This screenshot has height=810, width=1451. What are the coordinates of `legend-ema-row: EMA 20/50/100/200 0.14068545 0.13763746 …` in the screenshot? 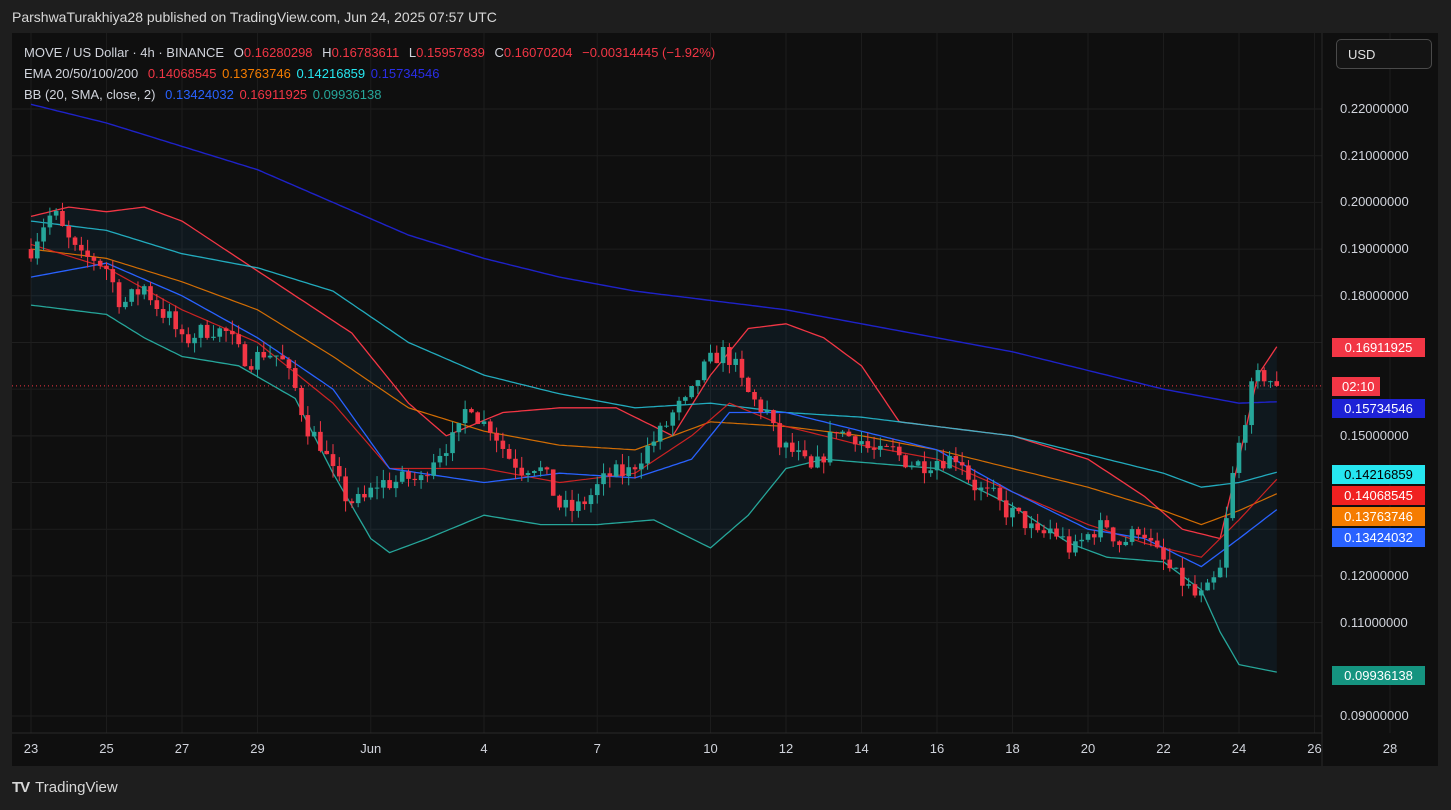 It's located at (234, 73).